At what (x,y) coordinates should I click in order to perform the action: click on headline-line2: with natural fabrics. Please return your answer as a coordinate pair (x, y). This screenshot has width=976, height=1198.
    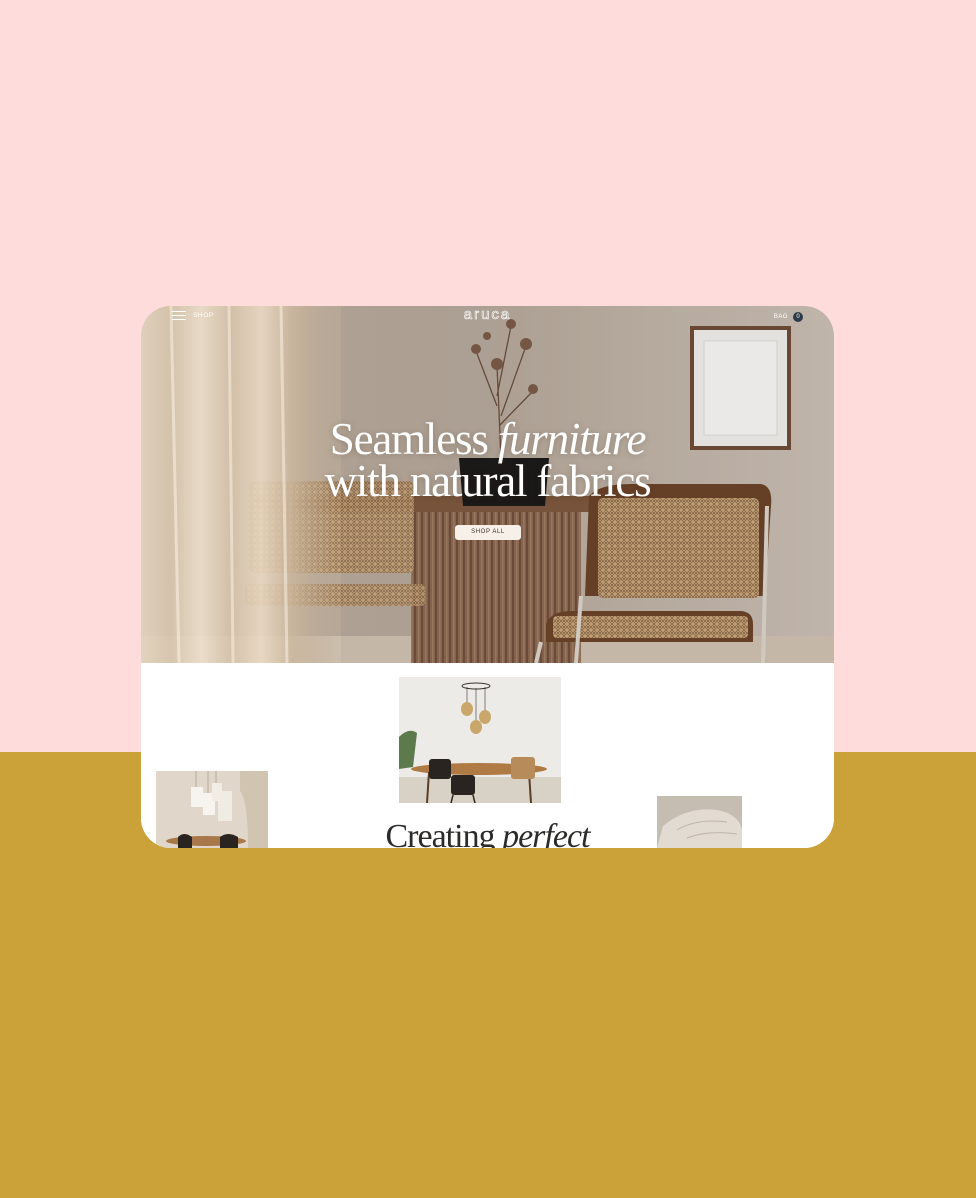
    Looking at the image, I should click on (488, 481).